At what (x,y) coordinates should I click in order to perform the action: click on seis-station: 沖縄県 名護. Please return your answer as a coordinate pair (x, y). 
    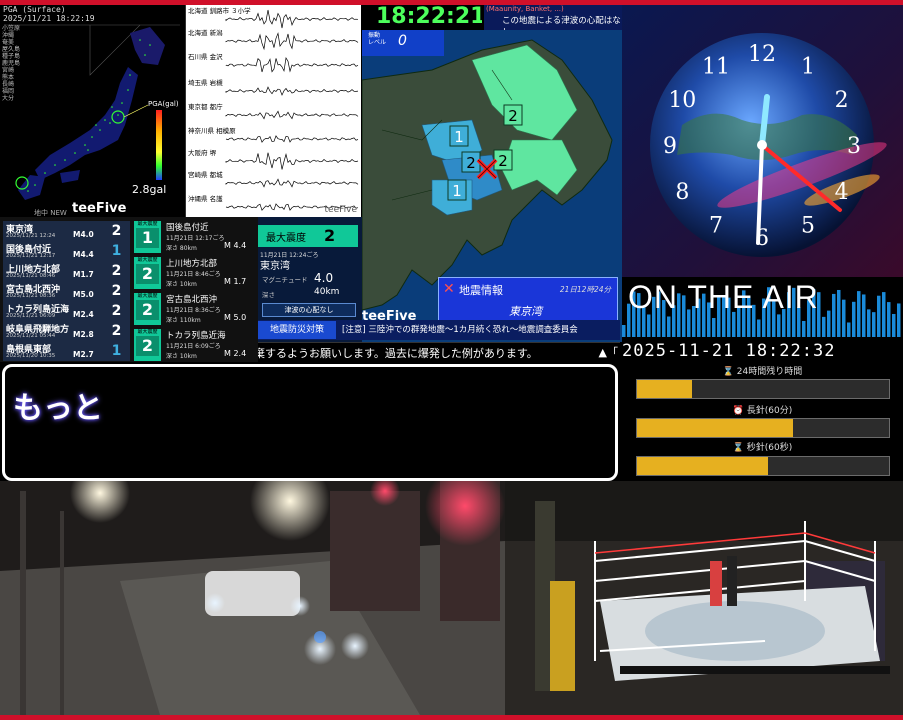
    Looking at the image, I should click on (205, 199).